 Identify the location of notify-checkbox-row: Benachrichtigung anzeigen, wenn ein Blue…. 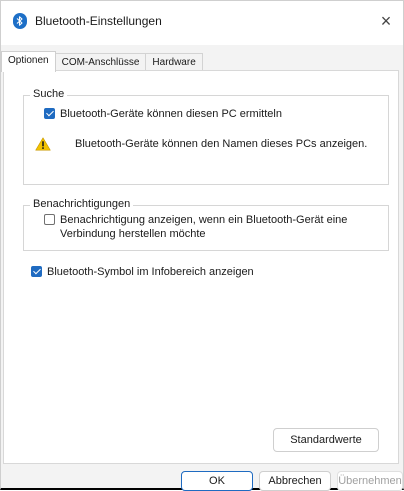
(195, 227).